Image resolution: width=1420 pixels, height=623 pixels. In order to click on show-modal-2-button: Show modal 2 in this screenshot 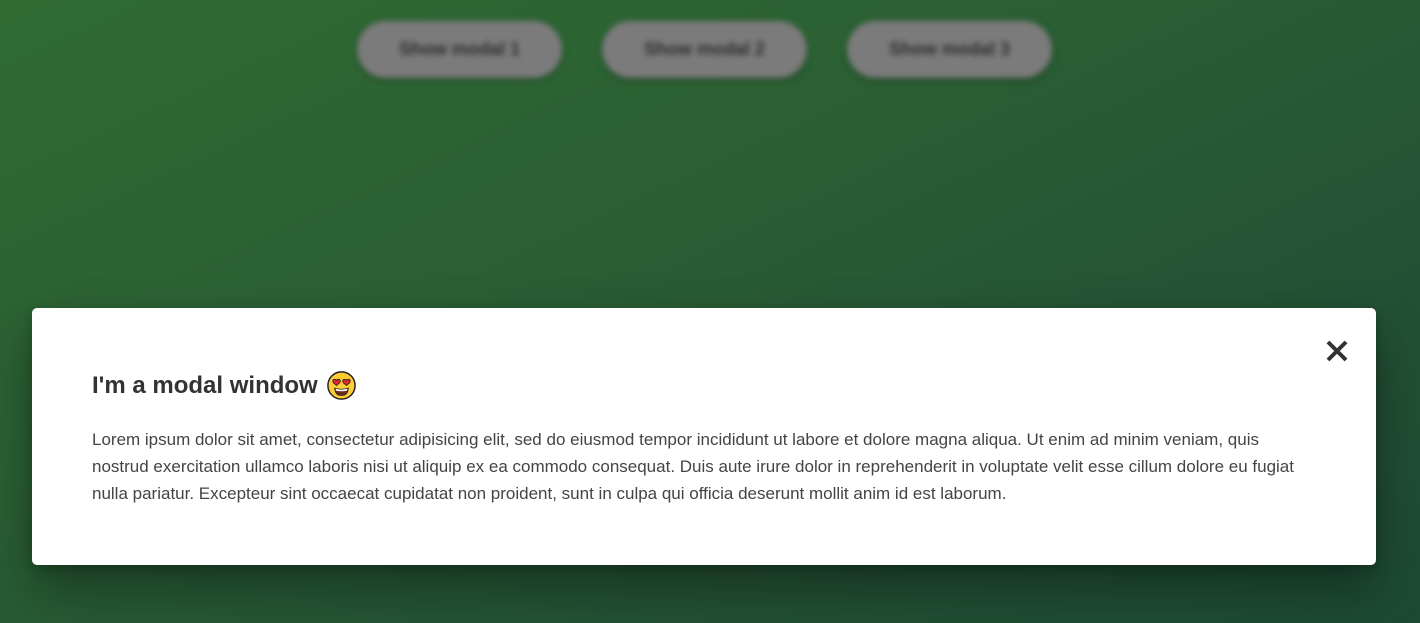, I will do `click(704, 49)`.